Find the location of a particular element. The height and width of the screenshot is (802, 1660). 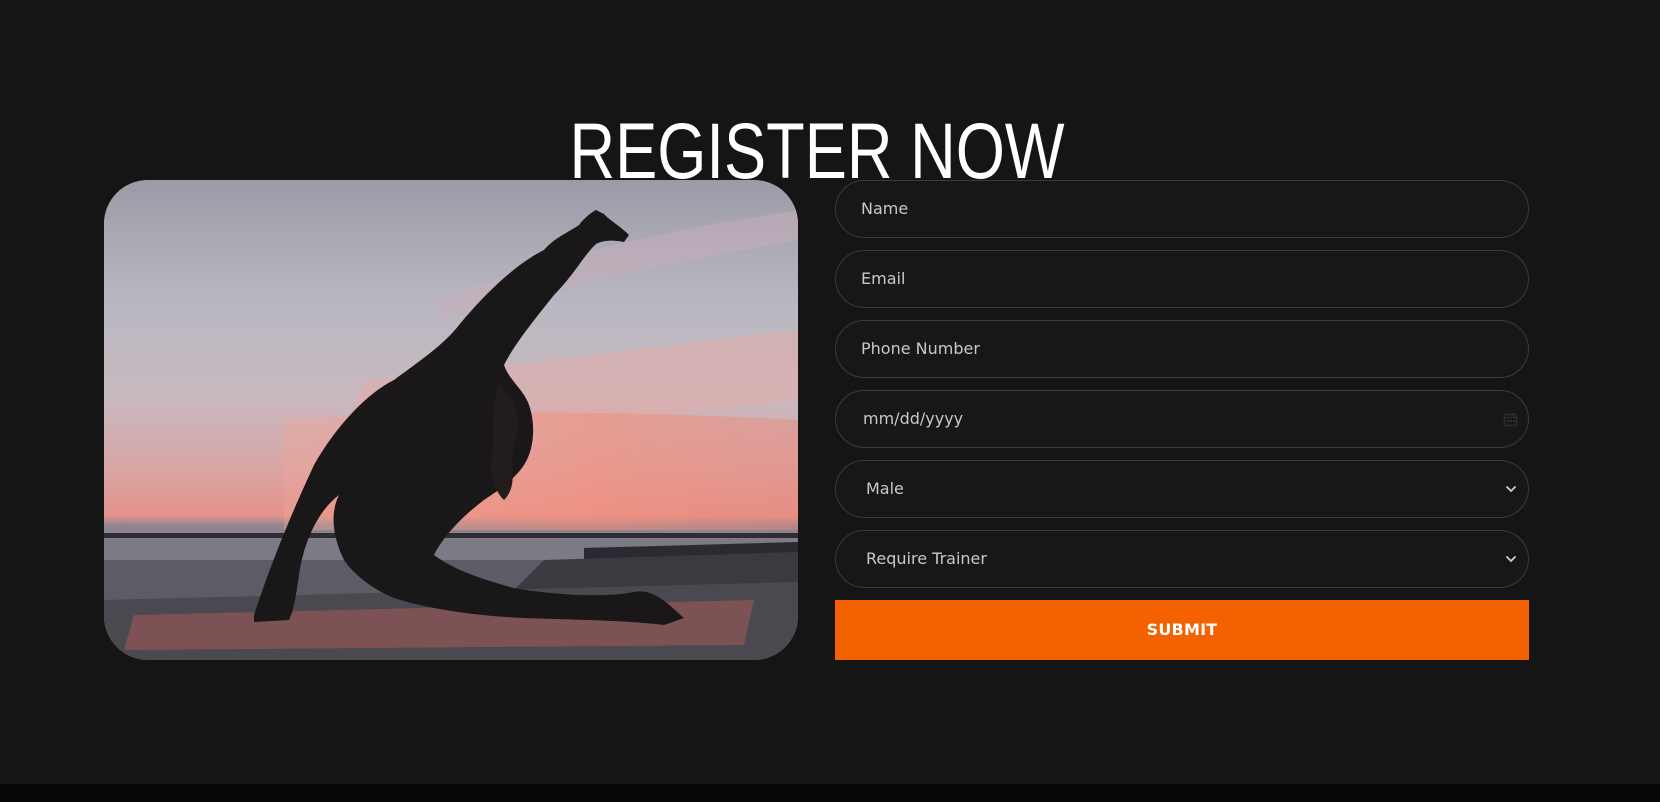

date-placeholder: mm/dd/yyyy is located at coordinates (913, 418).